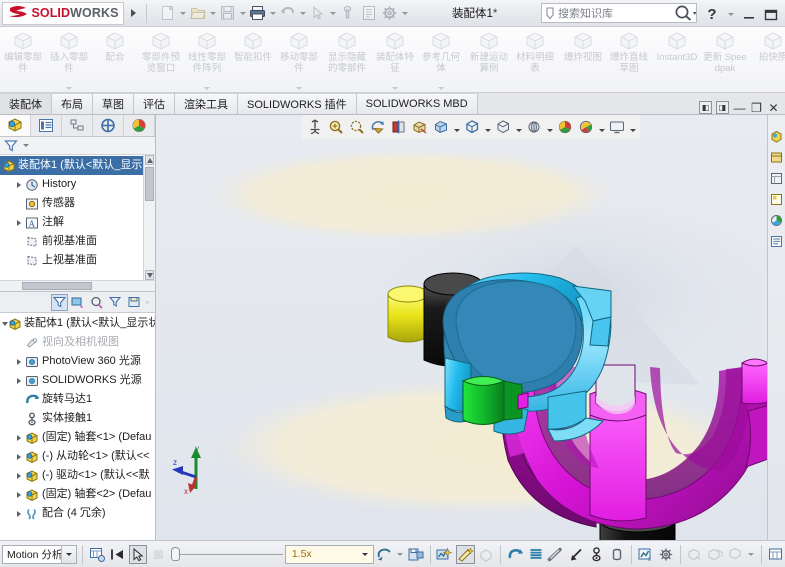 This screenshot has width=785, height=567. I want to click on ribbon-button-update-speedpak: 更新 Speedpak, so click(725, 59).